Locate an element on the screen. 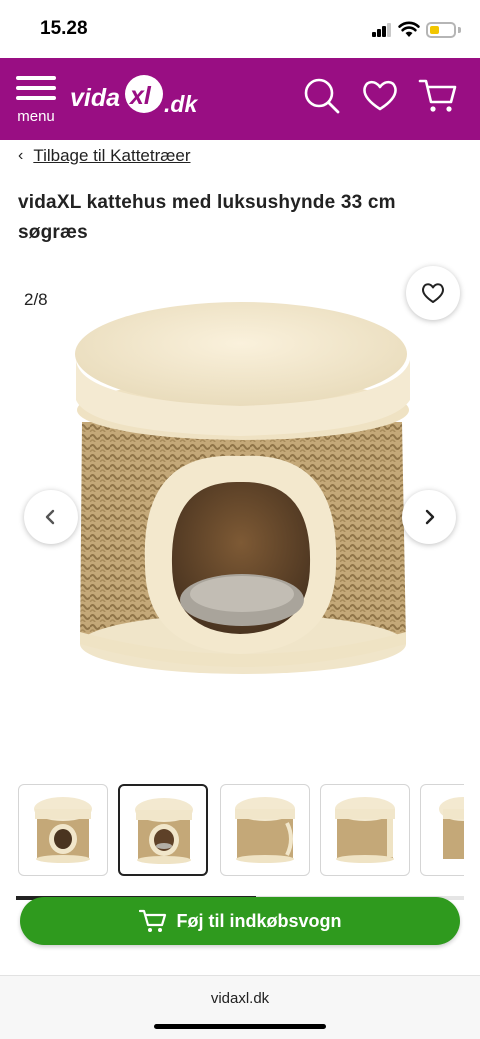 This screenshot has width=480, height=1039. logo-text-right: .dk is located at coordinates (181, 104).